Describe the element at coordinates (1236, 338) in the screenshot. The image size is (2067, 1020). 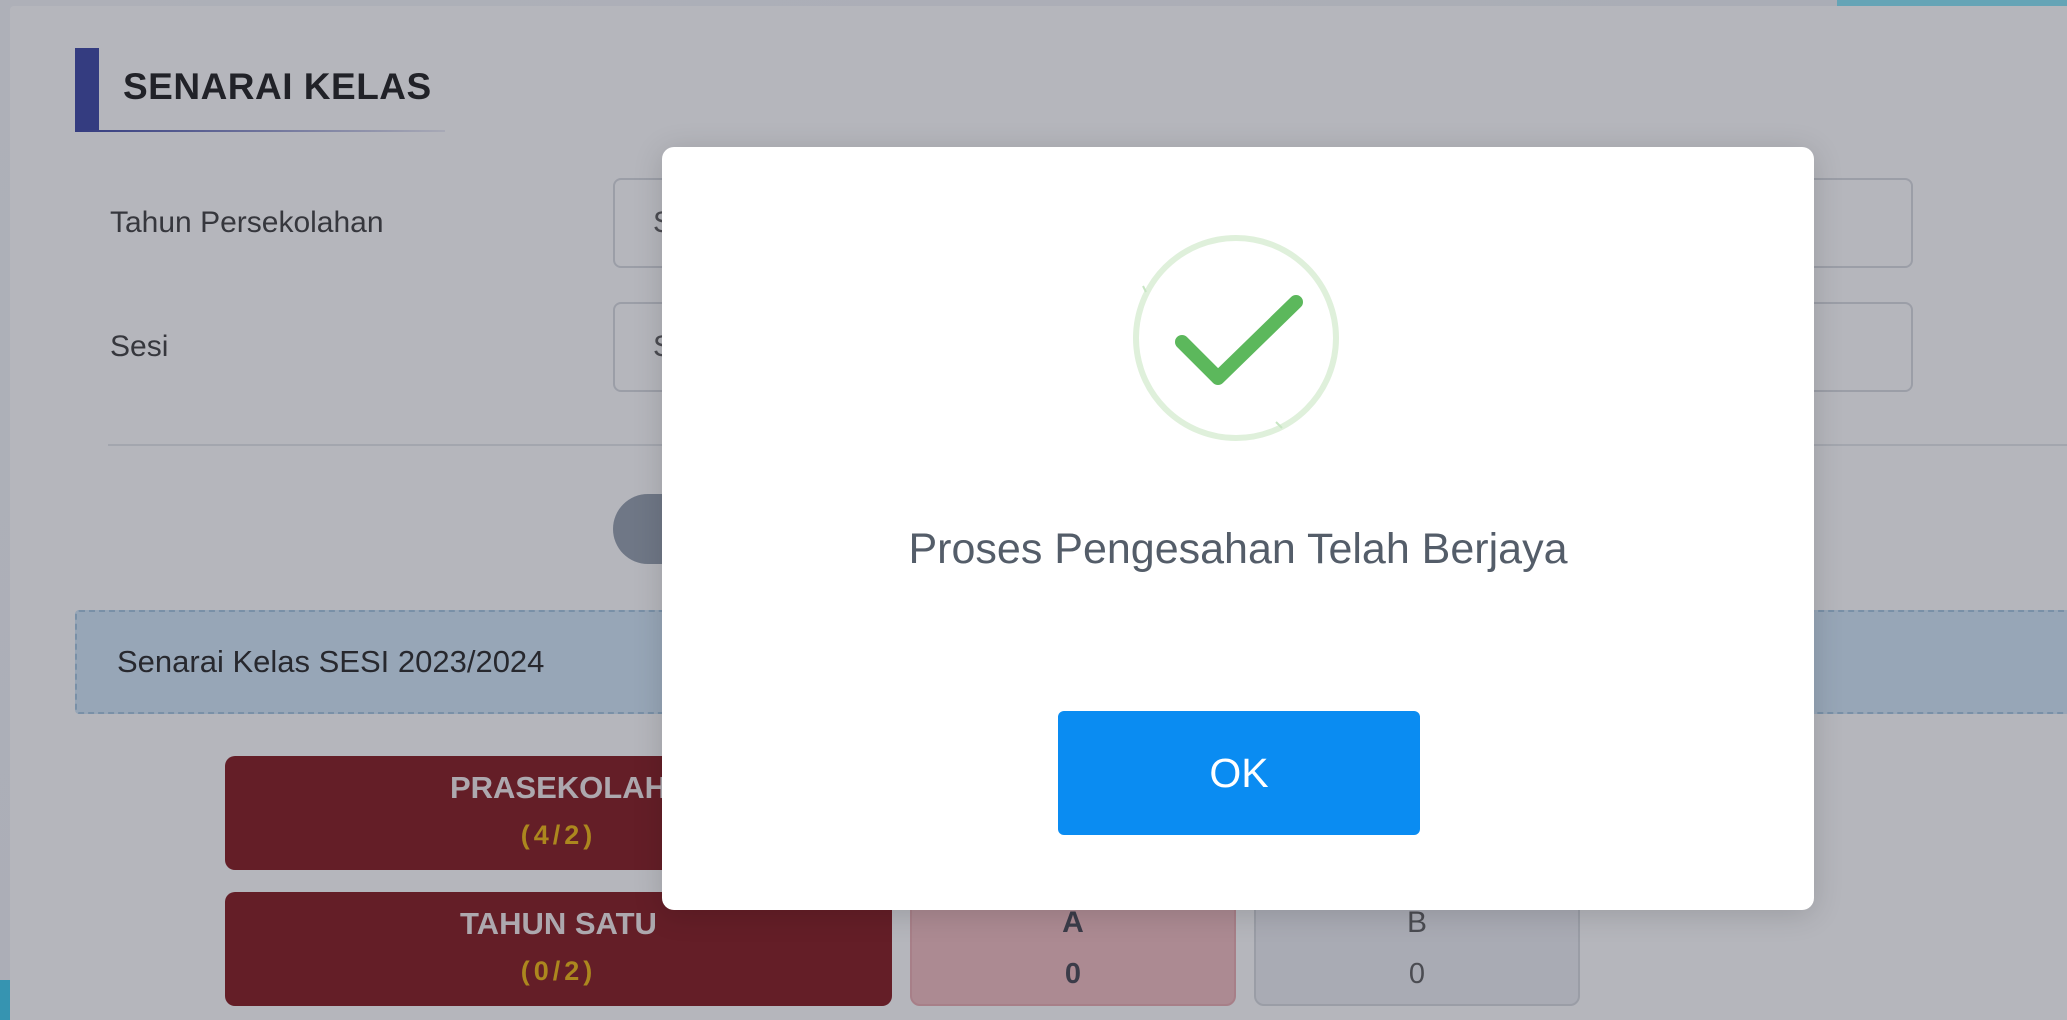
I see `check-icon` at that location.